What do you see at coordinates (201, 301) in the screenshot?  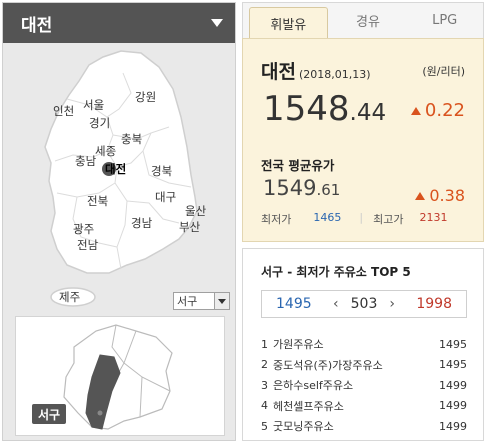 I see `district-select: 서구` at bounding box center [201, 301].